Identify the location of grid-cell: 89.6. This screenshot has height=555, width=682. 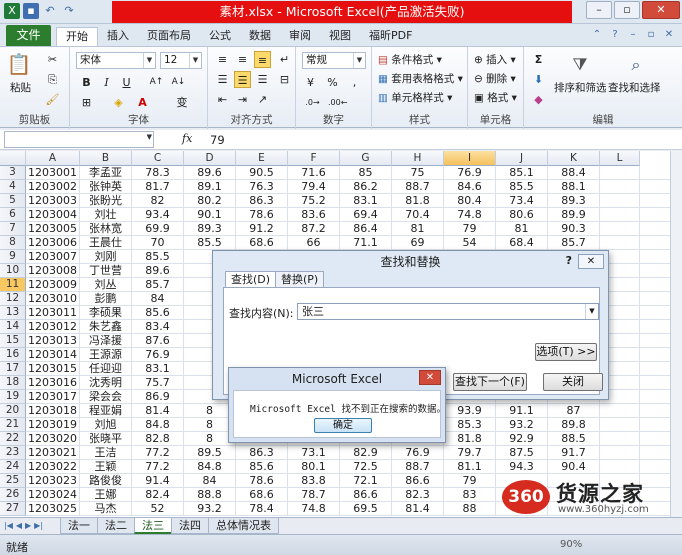
(158, 271).